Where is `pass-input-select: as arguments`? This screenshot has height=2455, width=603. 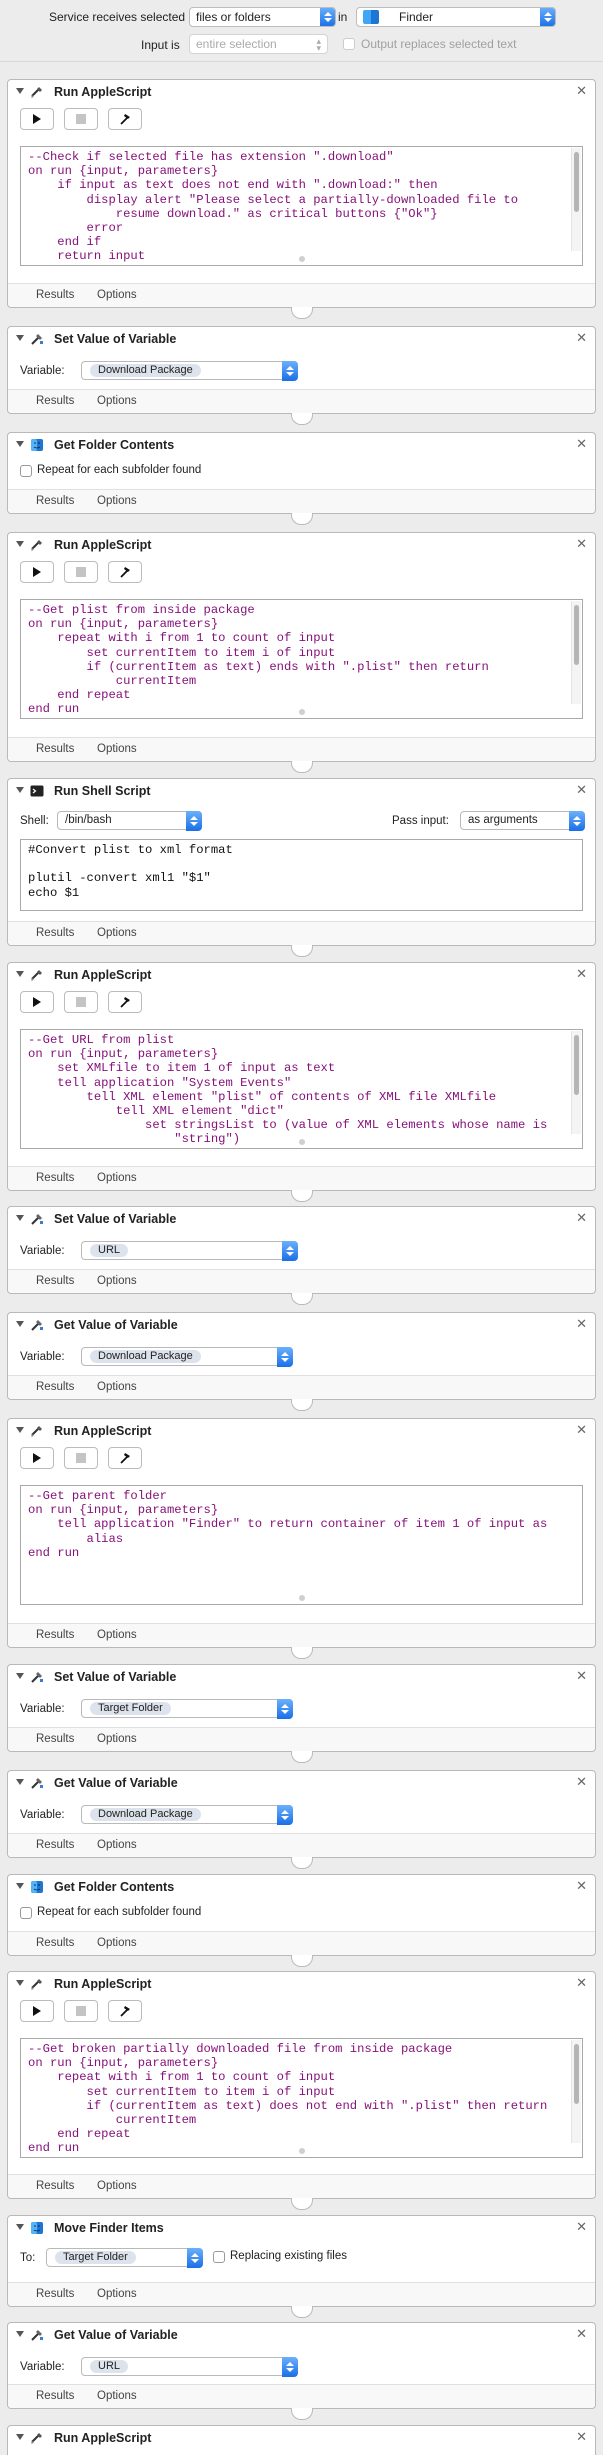 pass-input-select: as arguments is located at coordinates (522, 821).